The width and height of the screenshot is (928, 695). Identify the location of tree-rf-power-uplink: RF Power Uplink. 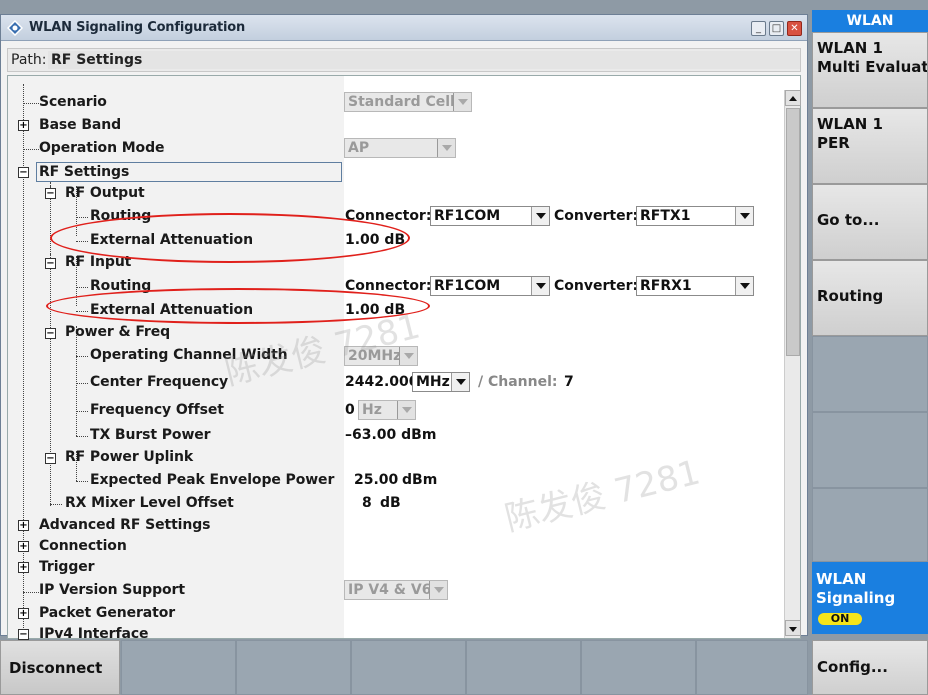
(129, 457).